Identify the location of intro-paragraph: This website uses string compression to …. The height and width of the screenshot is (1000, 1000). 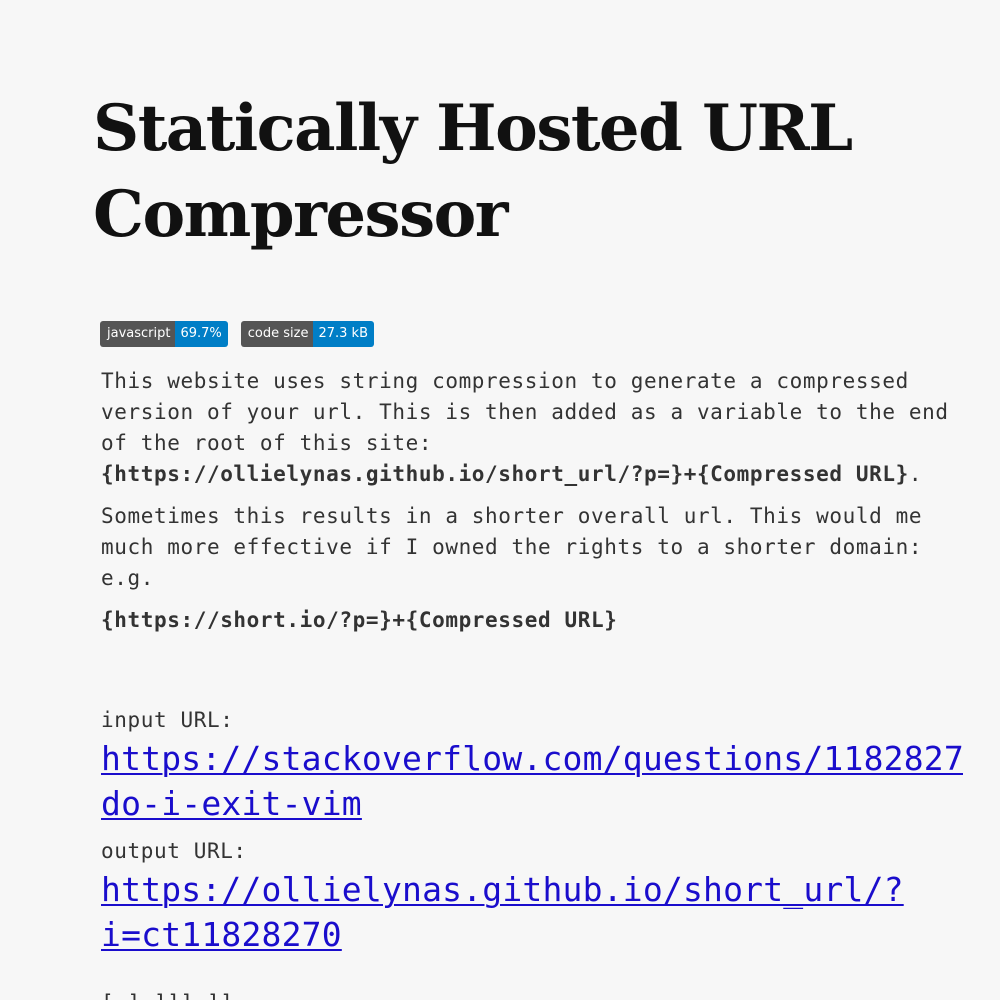
(541, 428).